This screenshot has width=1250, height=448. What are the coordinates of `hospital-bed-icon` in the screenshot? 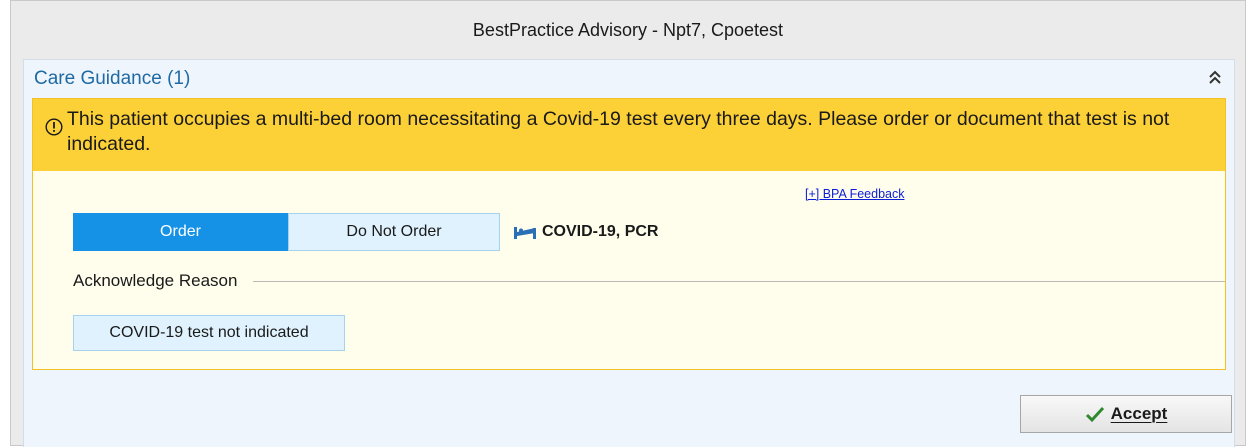 It's located at (525, 233).